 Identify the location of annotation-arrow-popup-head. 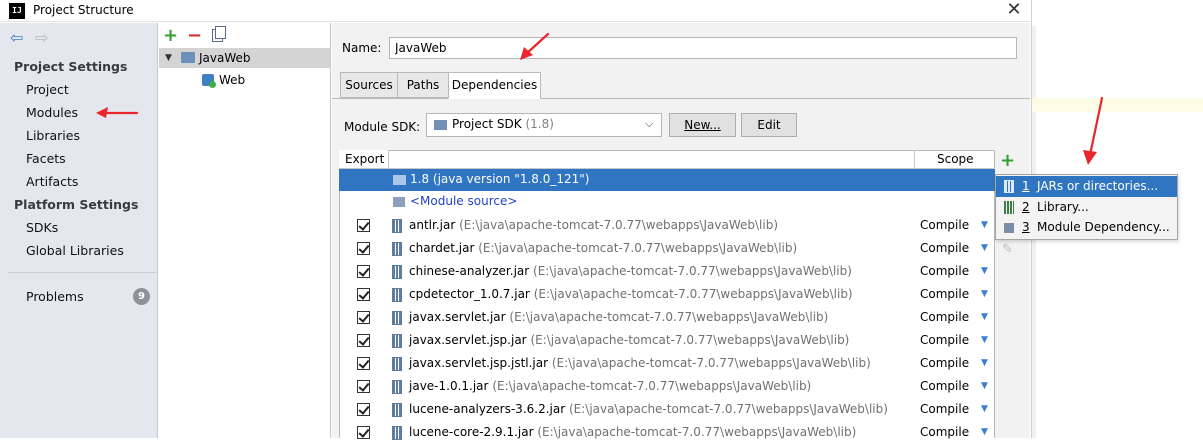
(1090, 157).